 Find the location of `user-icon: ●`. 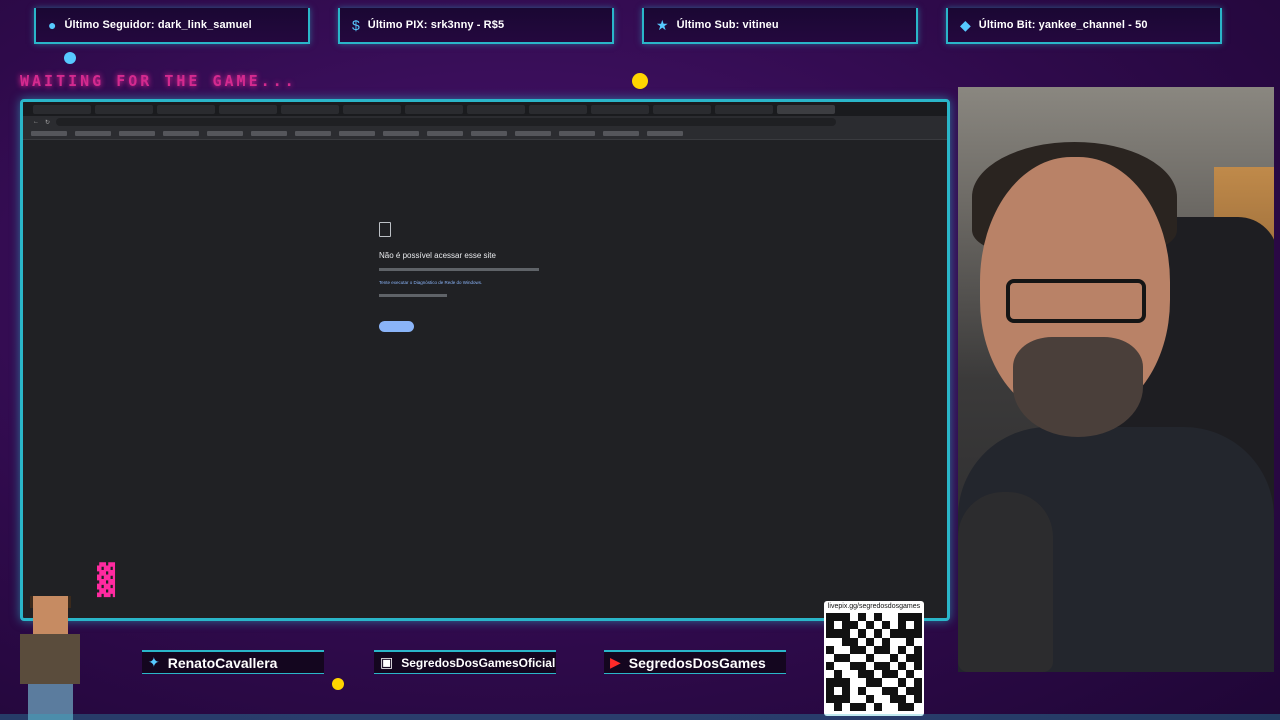

user-icon: ● is located at coordinates (52, 25).